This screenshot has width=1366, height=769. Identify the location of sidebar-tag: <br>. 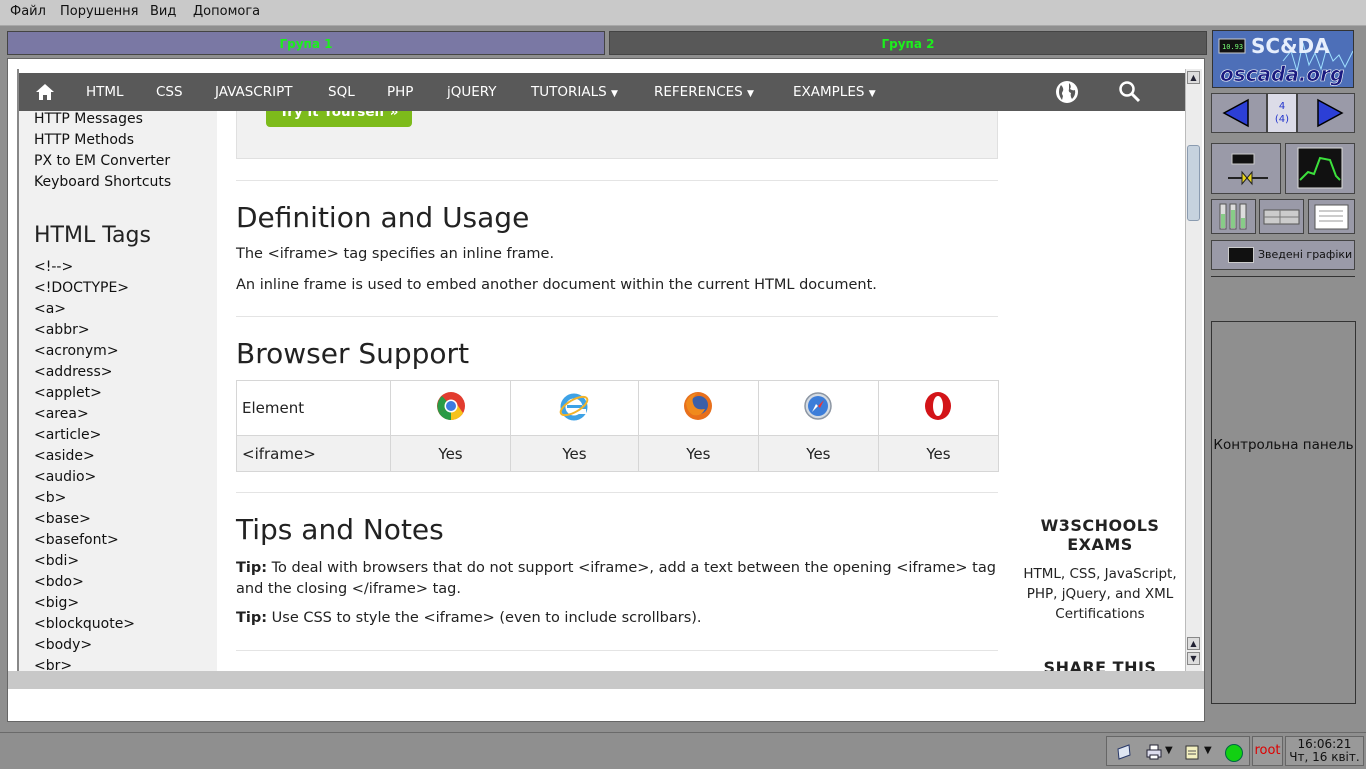
(53, 664).